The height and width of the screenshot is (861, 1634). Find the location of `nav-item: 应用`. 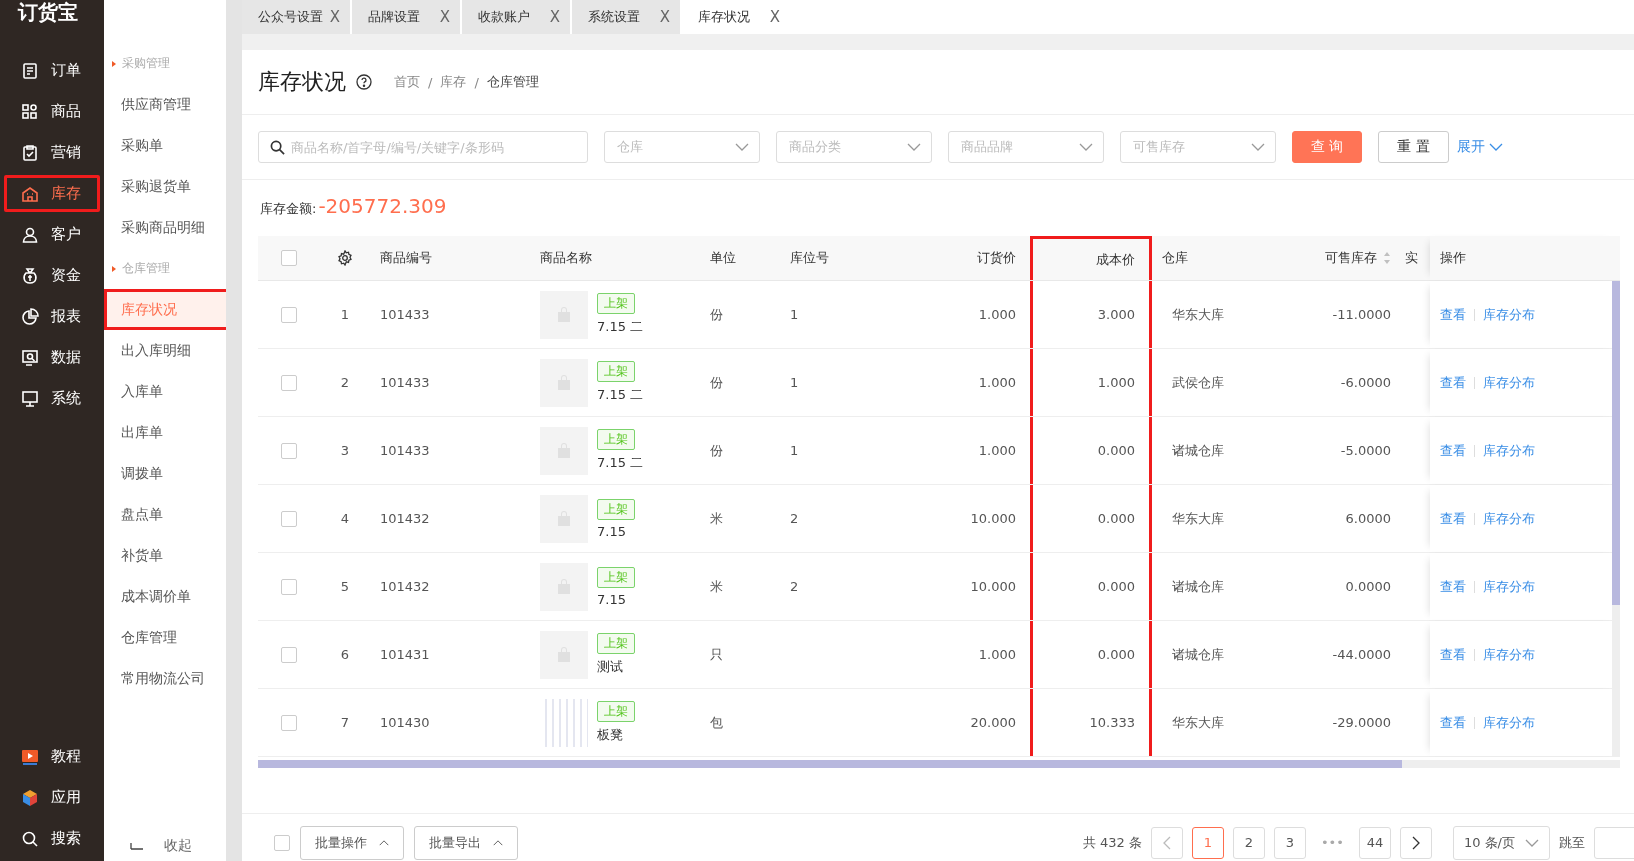

nav-item: 应用 is located at coordinates (52, 797).